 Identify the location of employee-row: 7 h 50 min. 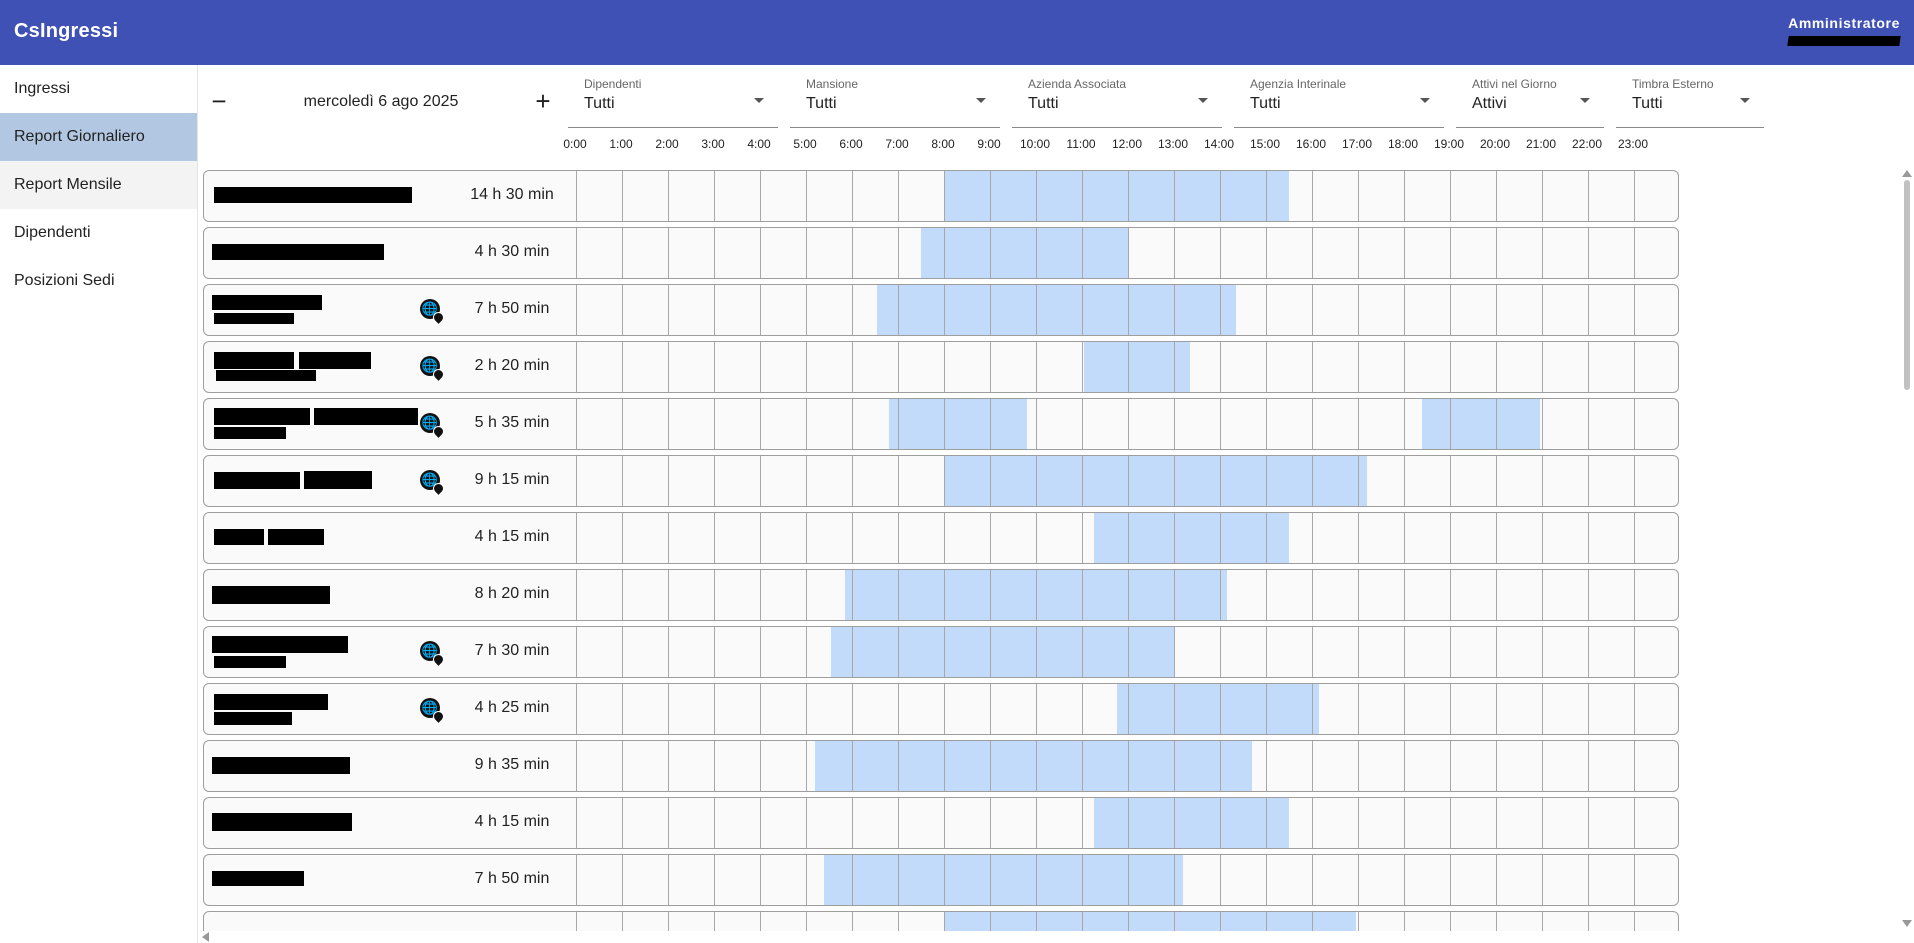
(941, 880).